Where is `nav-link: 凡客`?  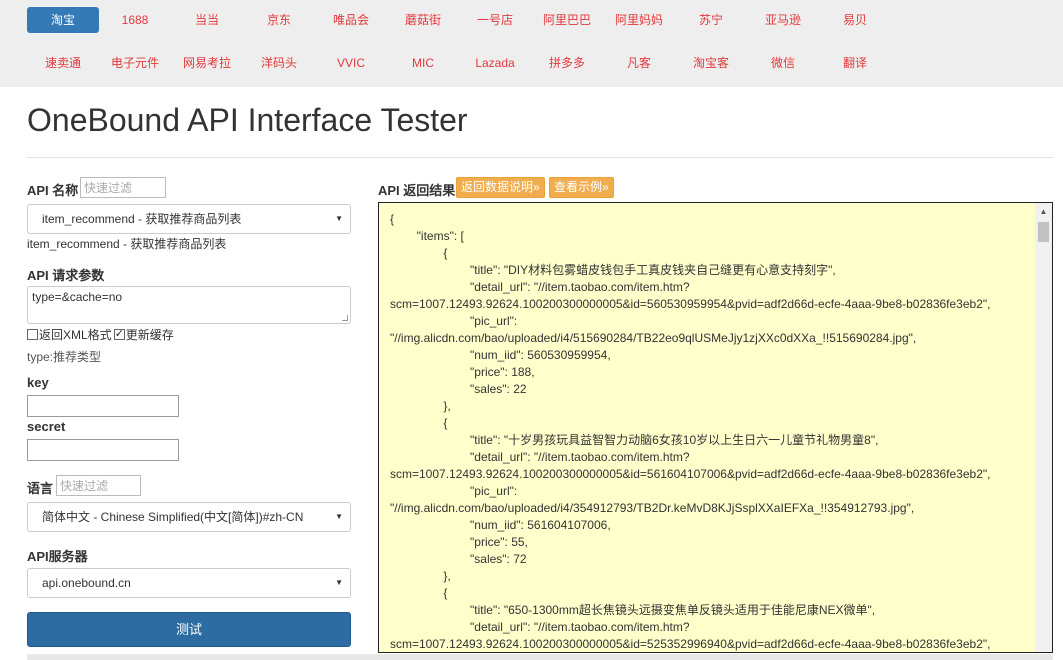
nav-link: 凡客 is located at coordinates (639, 63).